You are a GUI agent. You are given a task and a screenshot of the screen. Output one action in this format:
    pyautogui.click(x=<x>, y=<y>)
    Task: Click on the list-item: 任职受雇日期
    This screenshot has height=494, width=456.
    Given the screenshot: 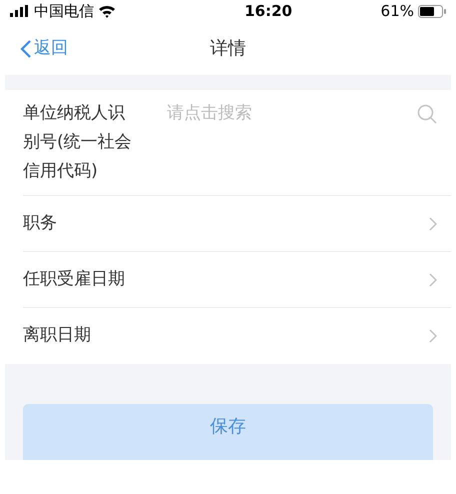 What is the action you would take?
    pyautogui.click(x=237, y=280)
    